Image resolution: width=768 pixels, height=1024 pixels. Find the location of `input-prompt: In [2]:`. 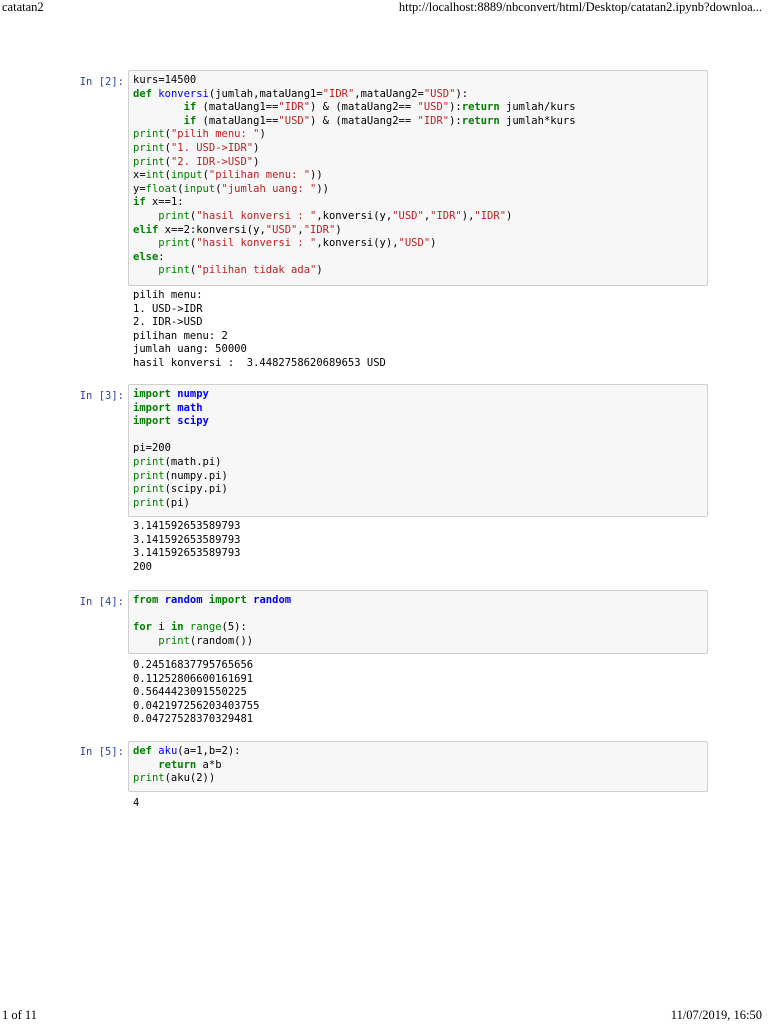

input-prompt: In [2]: is located at coordinates (101, 82).